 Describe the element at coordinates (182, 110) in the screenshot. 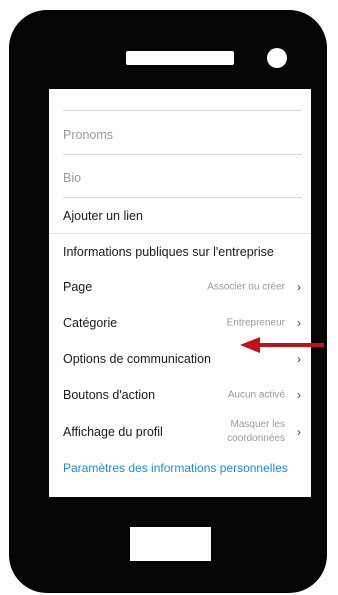

I see `name-field-underline` at that location.